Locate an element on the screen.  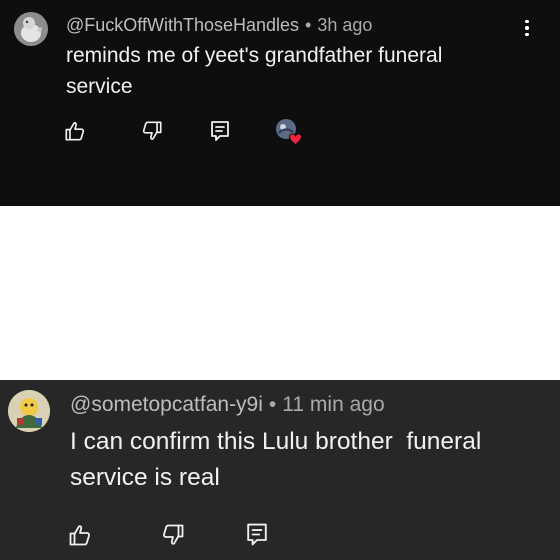
comment-timestamp: 11 min ago is located at coordinates (333, 404).